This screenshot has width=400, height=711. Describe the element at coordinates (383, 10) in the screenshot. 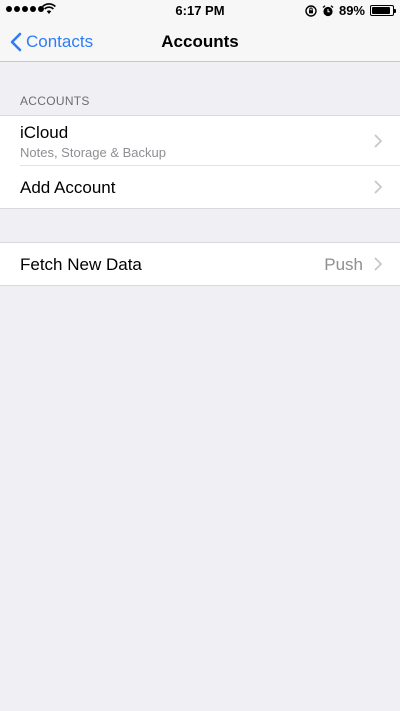

I see `battery-icon` at that location.